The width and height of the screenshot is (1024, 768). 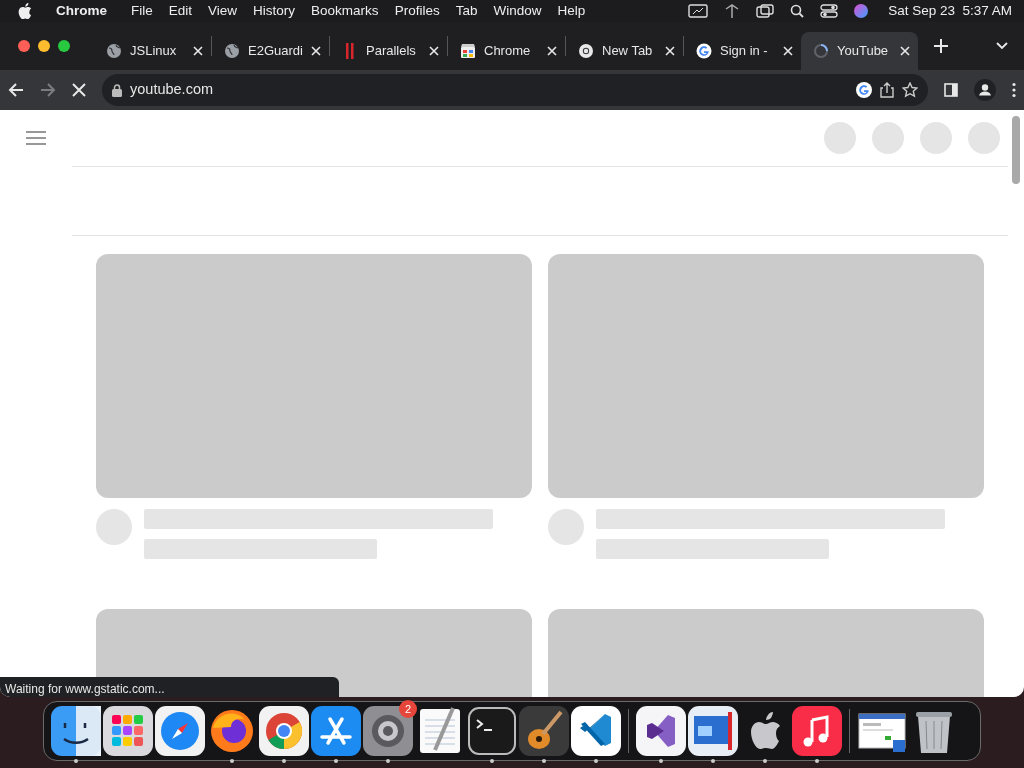 What do you see at coordinates (506, 51) in the screenshot?
I see `browser-tab: Chrome` at bounding box center [506, 51].